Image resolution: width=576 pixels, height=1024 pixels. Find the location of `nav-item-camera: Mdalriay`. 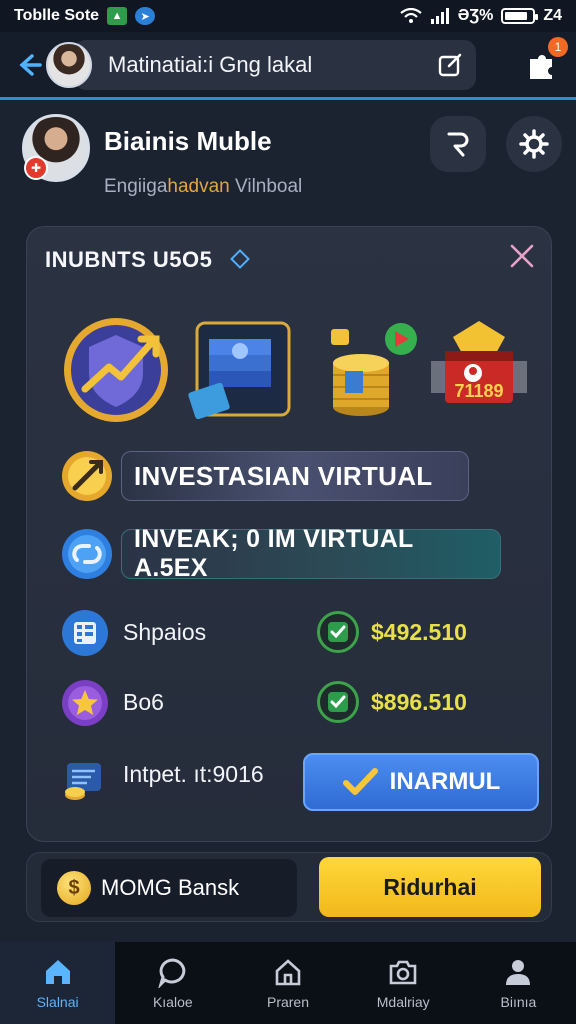

nav-item-camera: Mdalriay is located at coordinates (403, 983).